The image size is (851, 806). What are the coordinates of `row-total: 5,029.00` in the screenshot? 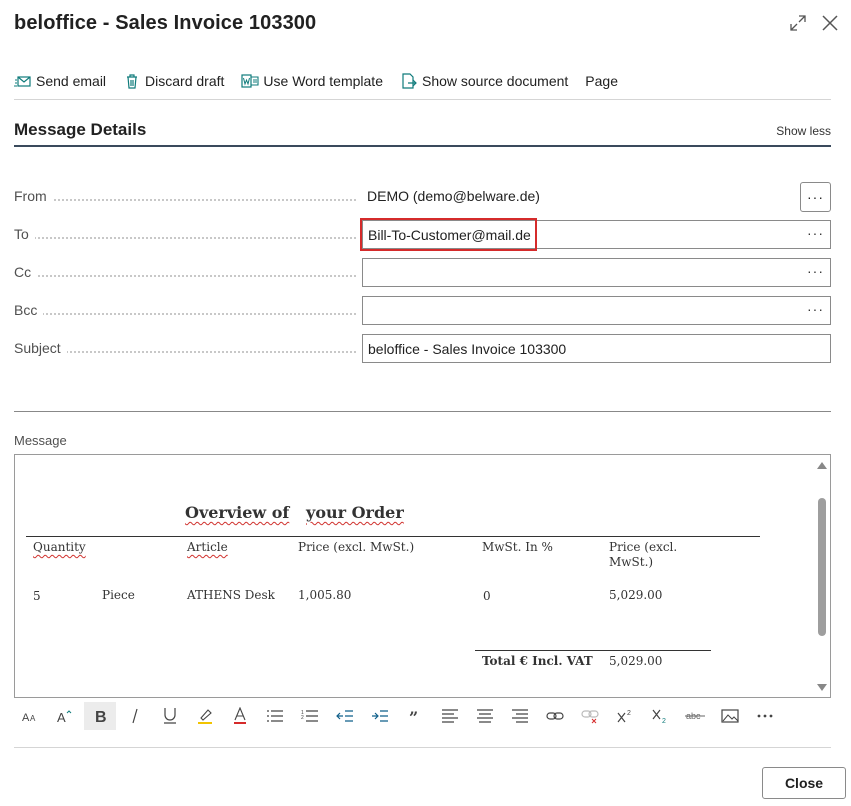 It's located at (636, 595).